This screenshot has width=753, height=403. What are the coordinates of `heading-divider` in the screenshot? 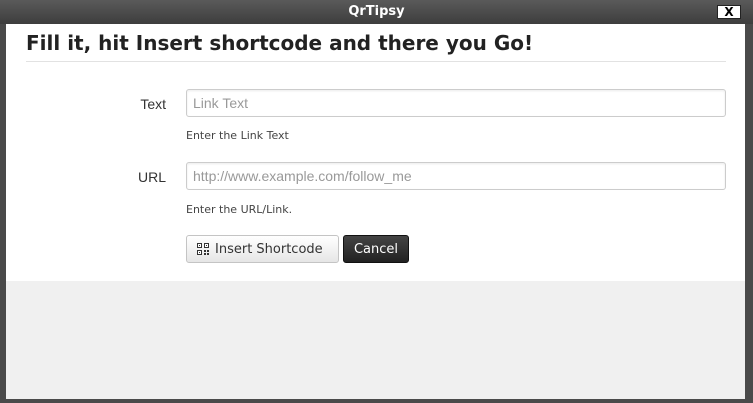 It's located at (376, 61).